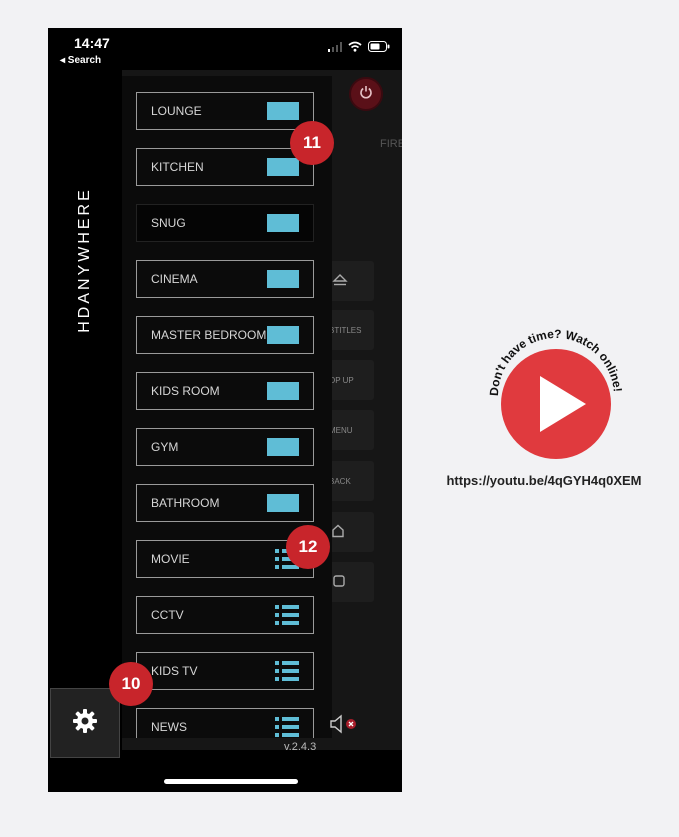 The image size is (679, 837). I want to click on menu-button: MENU, so click(351, 430).